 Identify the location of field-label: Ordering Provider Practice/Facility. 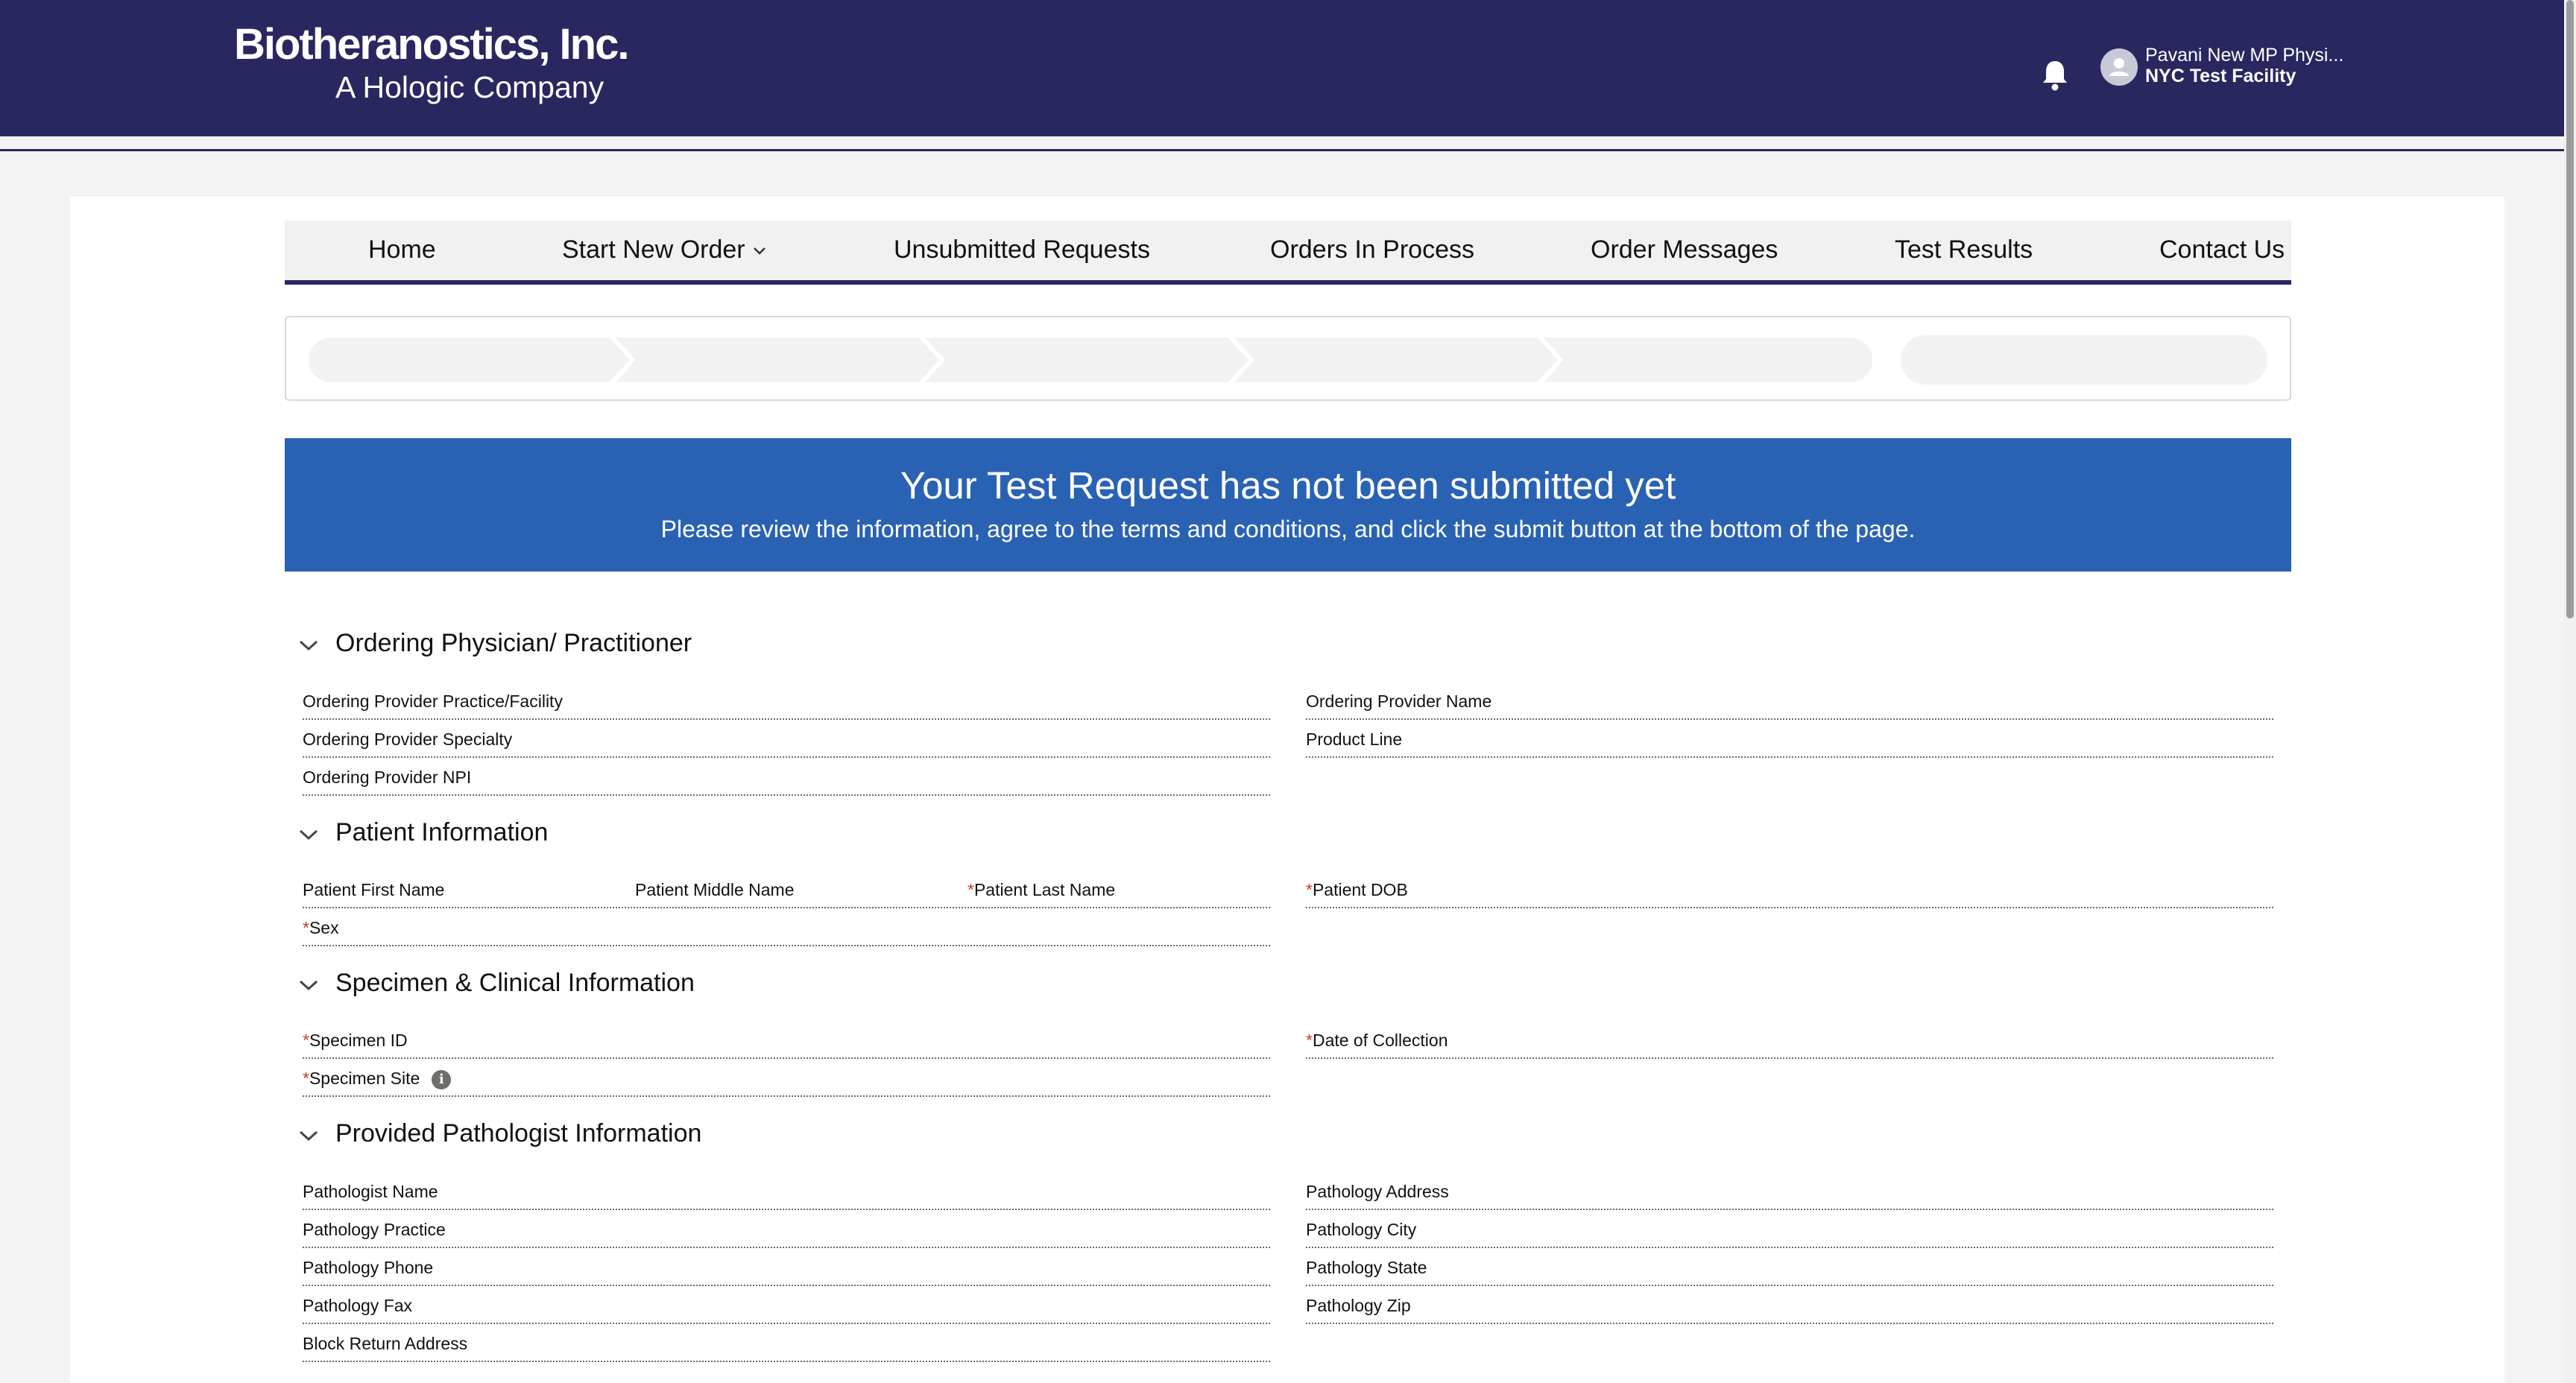
(433, 701).